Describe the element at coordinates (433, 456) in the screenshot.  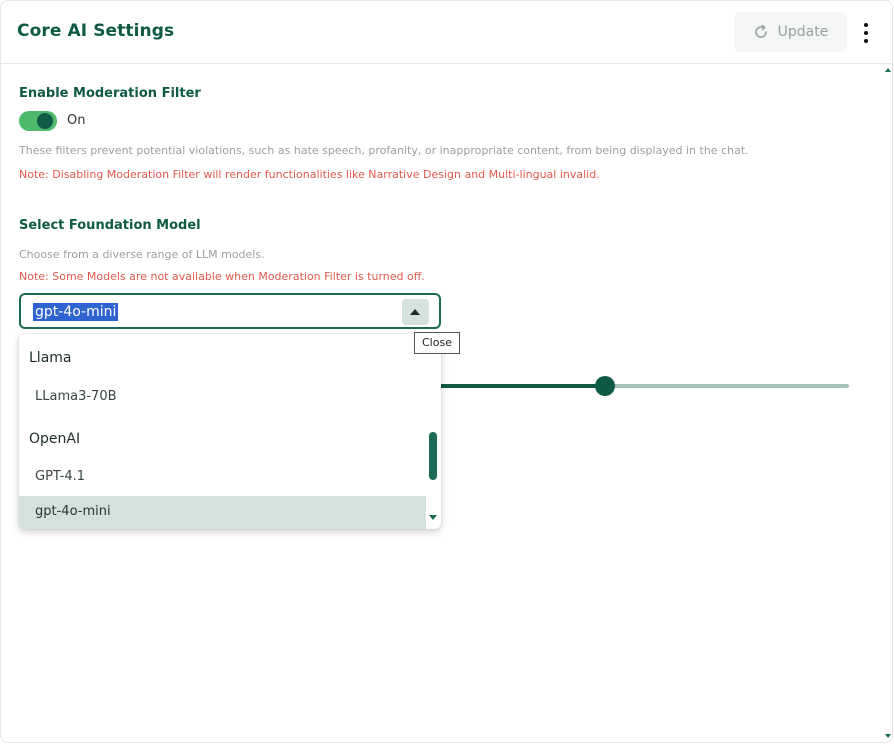
I see `dropdown-scrollbar-thumb` at that location.